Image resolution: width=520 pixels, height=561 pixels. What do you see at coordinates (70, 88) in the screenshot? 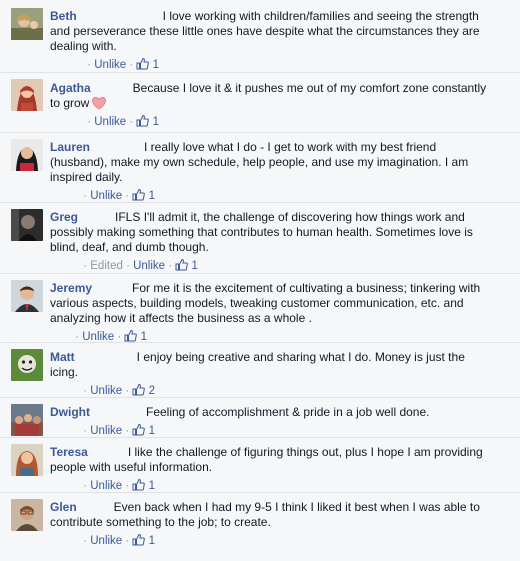
I see `comment-author: Agatha` at bounding box center [70, 88].